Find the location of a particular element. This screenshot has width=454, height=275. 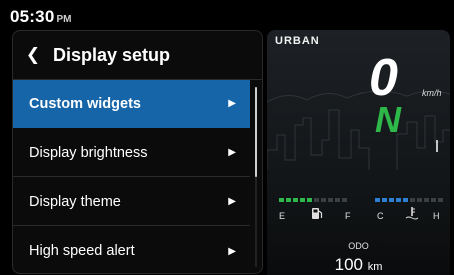

menu-item-display-brightness: Display brightness ▶ is located at coordinates (131, 153).